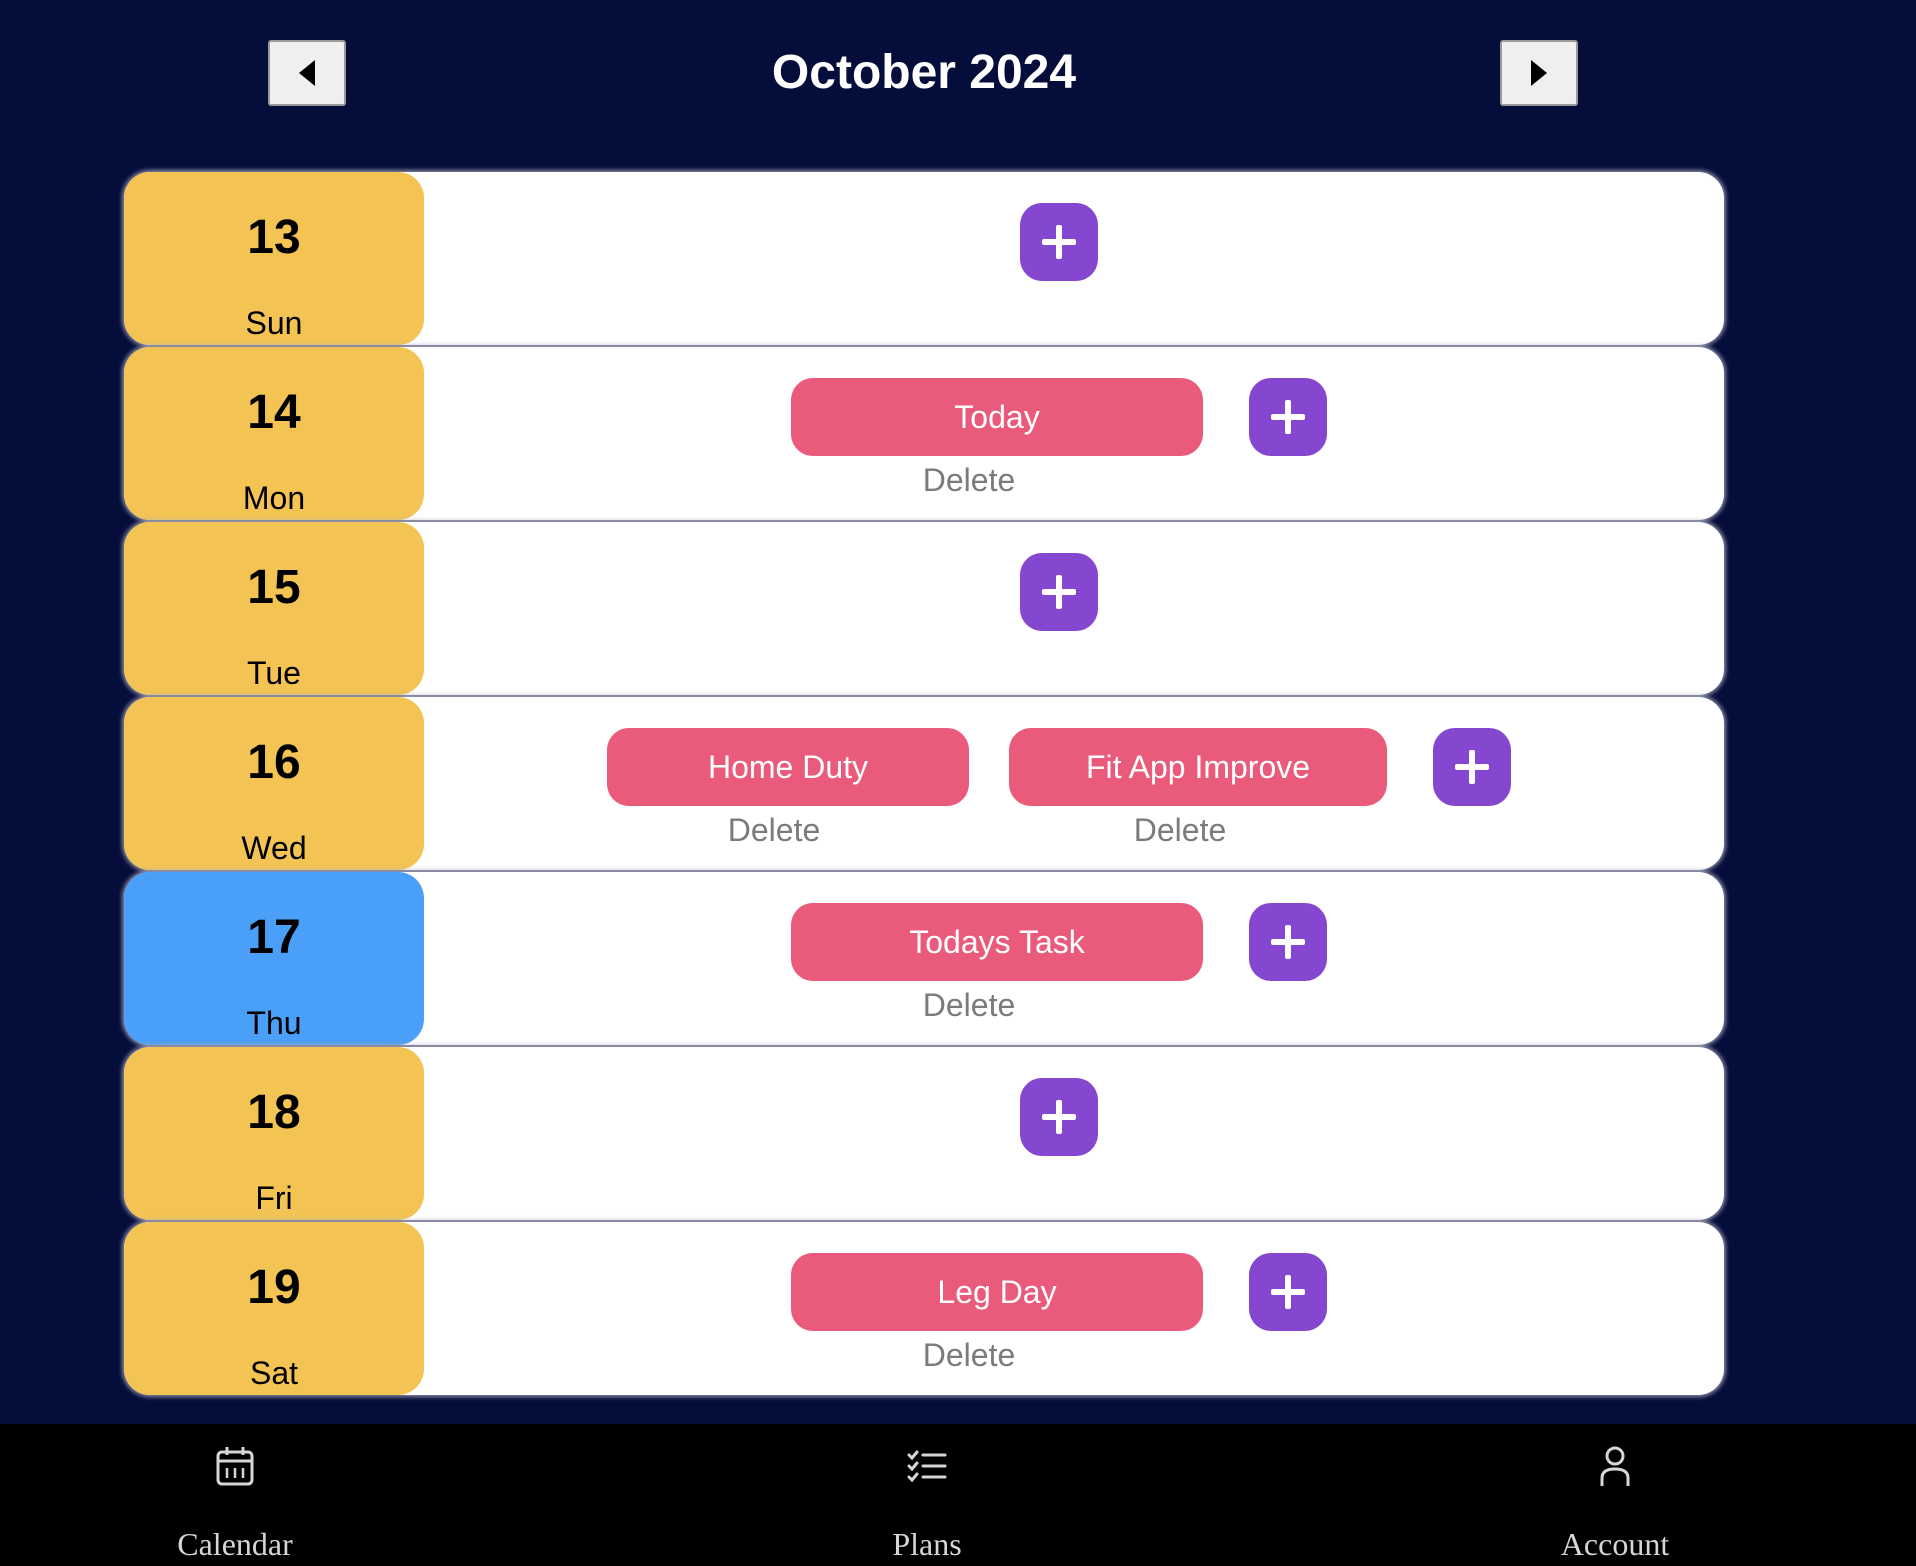 This screenshot has height=1566, width=1916. Describe the element at coordinates (1615, 1544) in the screenshot. I see `tab-label: Account` at that location.